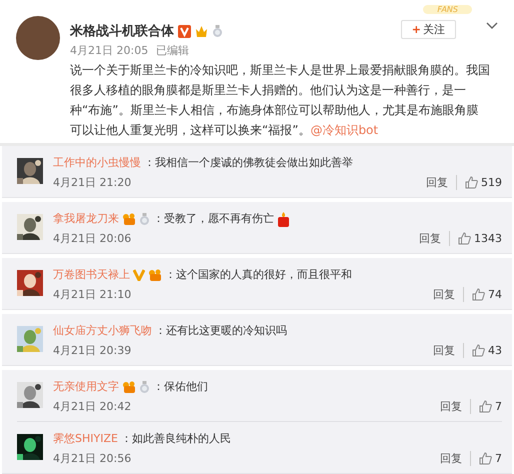 This screenshot has width=514, height=474. Describe the element at coordinates (280, 100) in the screenshot. I see `post-text: 说一个关于斯里兰卡的冷知识吧，斯里兰卡人是世界上最爱捐献眼角膜的。我国很多人移植的眼角膜都是斯里兰卡人捐赠的。他们认为这是一种善行，是一种“布施”。斯里兰卡人相信，布施身体部位可以帮助他人，尤其是布施眼角膜可以让他人重复光明，这样可以换来“福报”。@冷知识bot` at that location.